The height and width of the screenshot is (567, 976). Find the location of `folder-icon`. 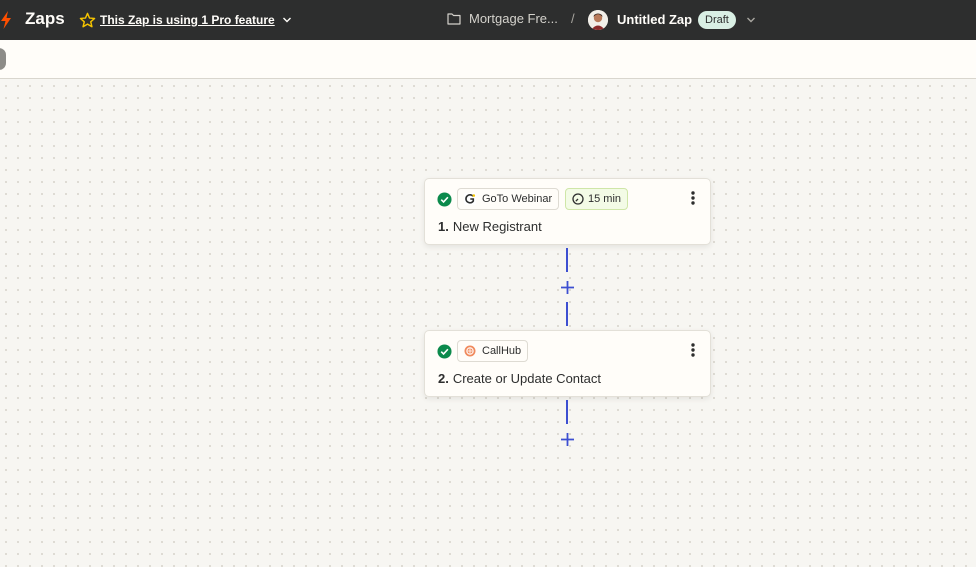

folder-icon is located at coordinates (454, 19).